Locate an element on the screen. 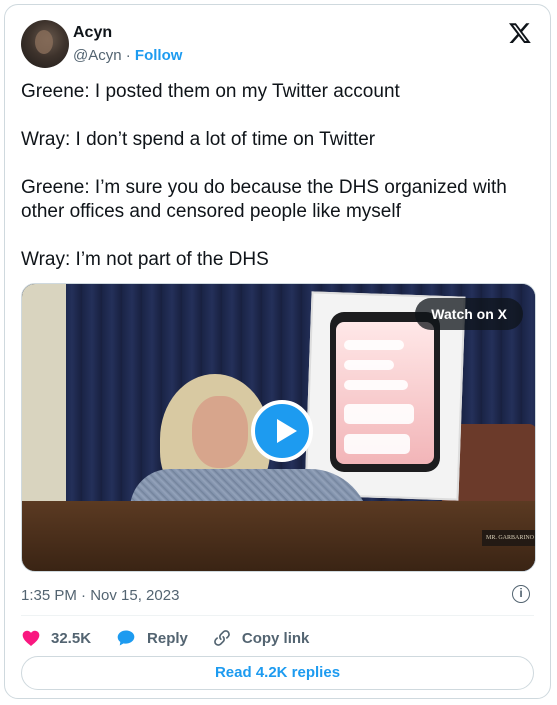 The image size is (557, 705). copy-link-label: Copy link is located at coordinates (275, 638).